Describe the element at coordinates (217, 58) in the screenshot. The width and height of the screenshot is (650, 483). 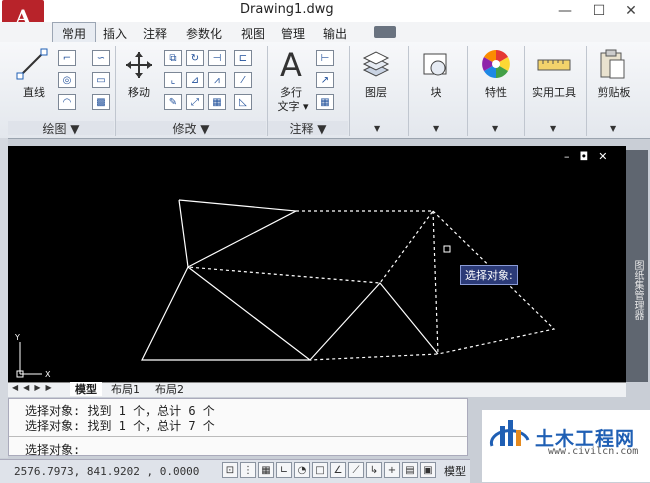
I see `trim-icon: ⊣` at that location.